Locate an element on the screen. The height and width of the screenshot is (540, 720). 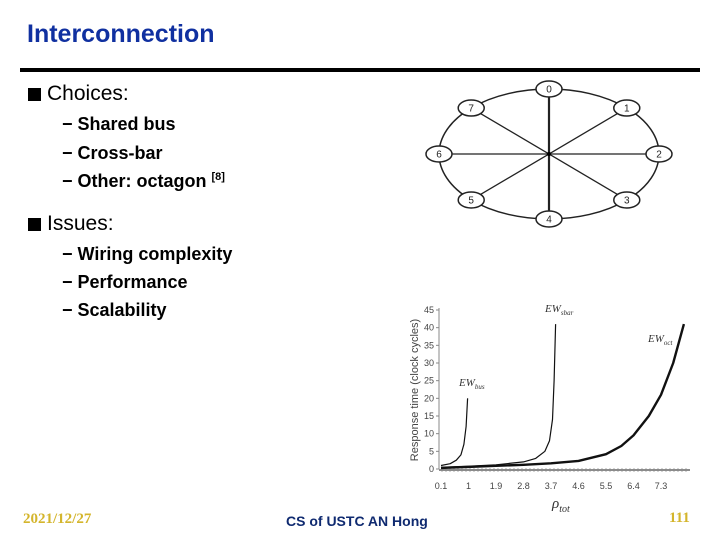
x-tick-label: 2.8 is located at coordinates (523, 486).